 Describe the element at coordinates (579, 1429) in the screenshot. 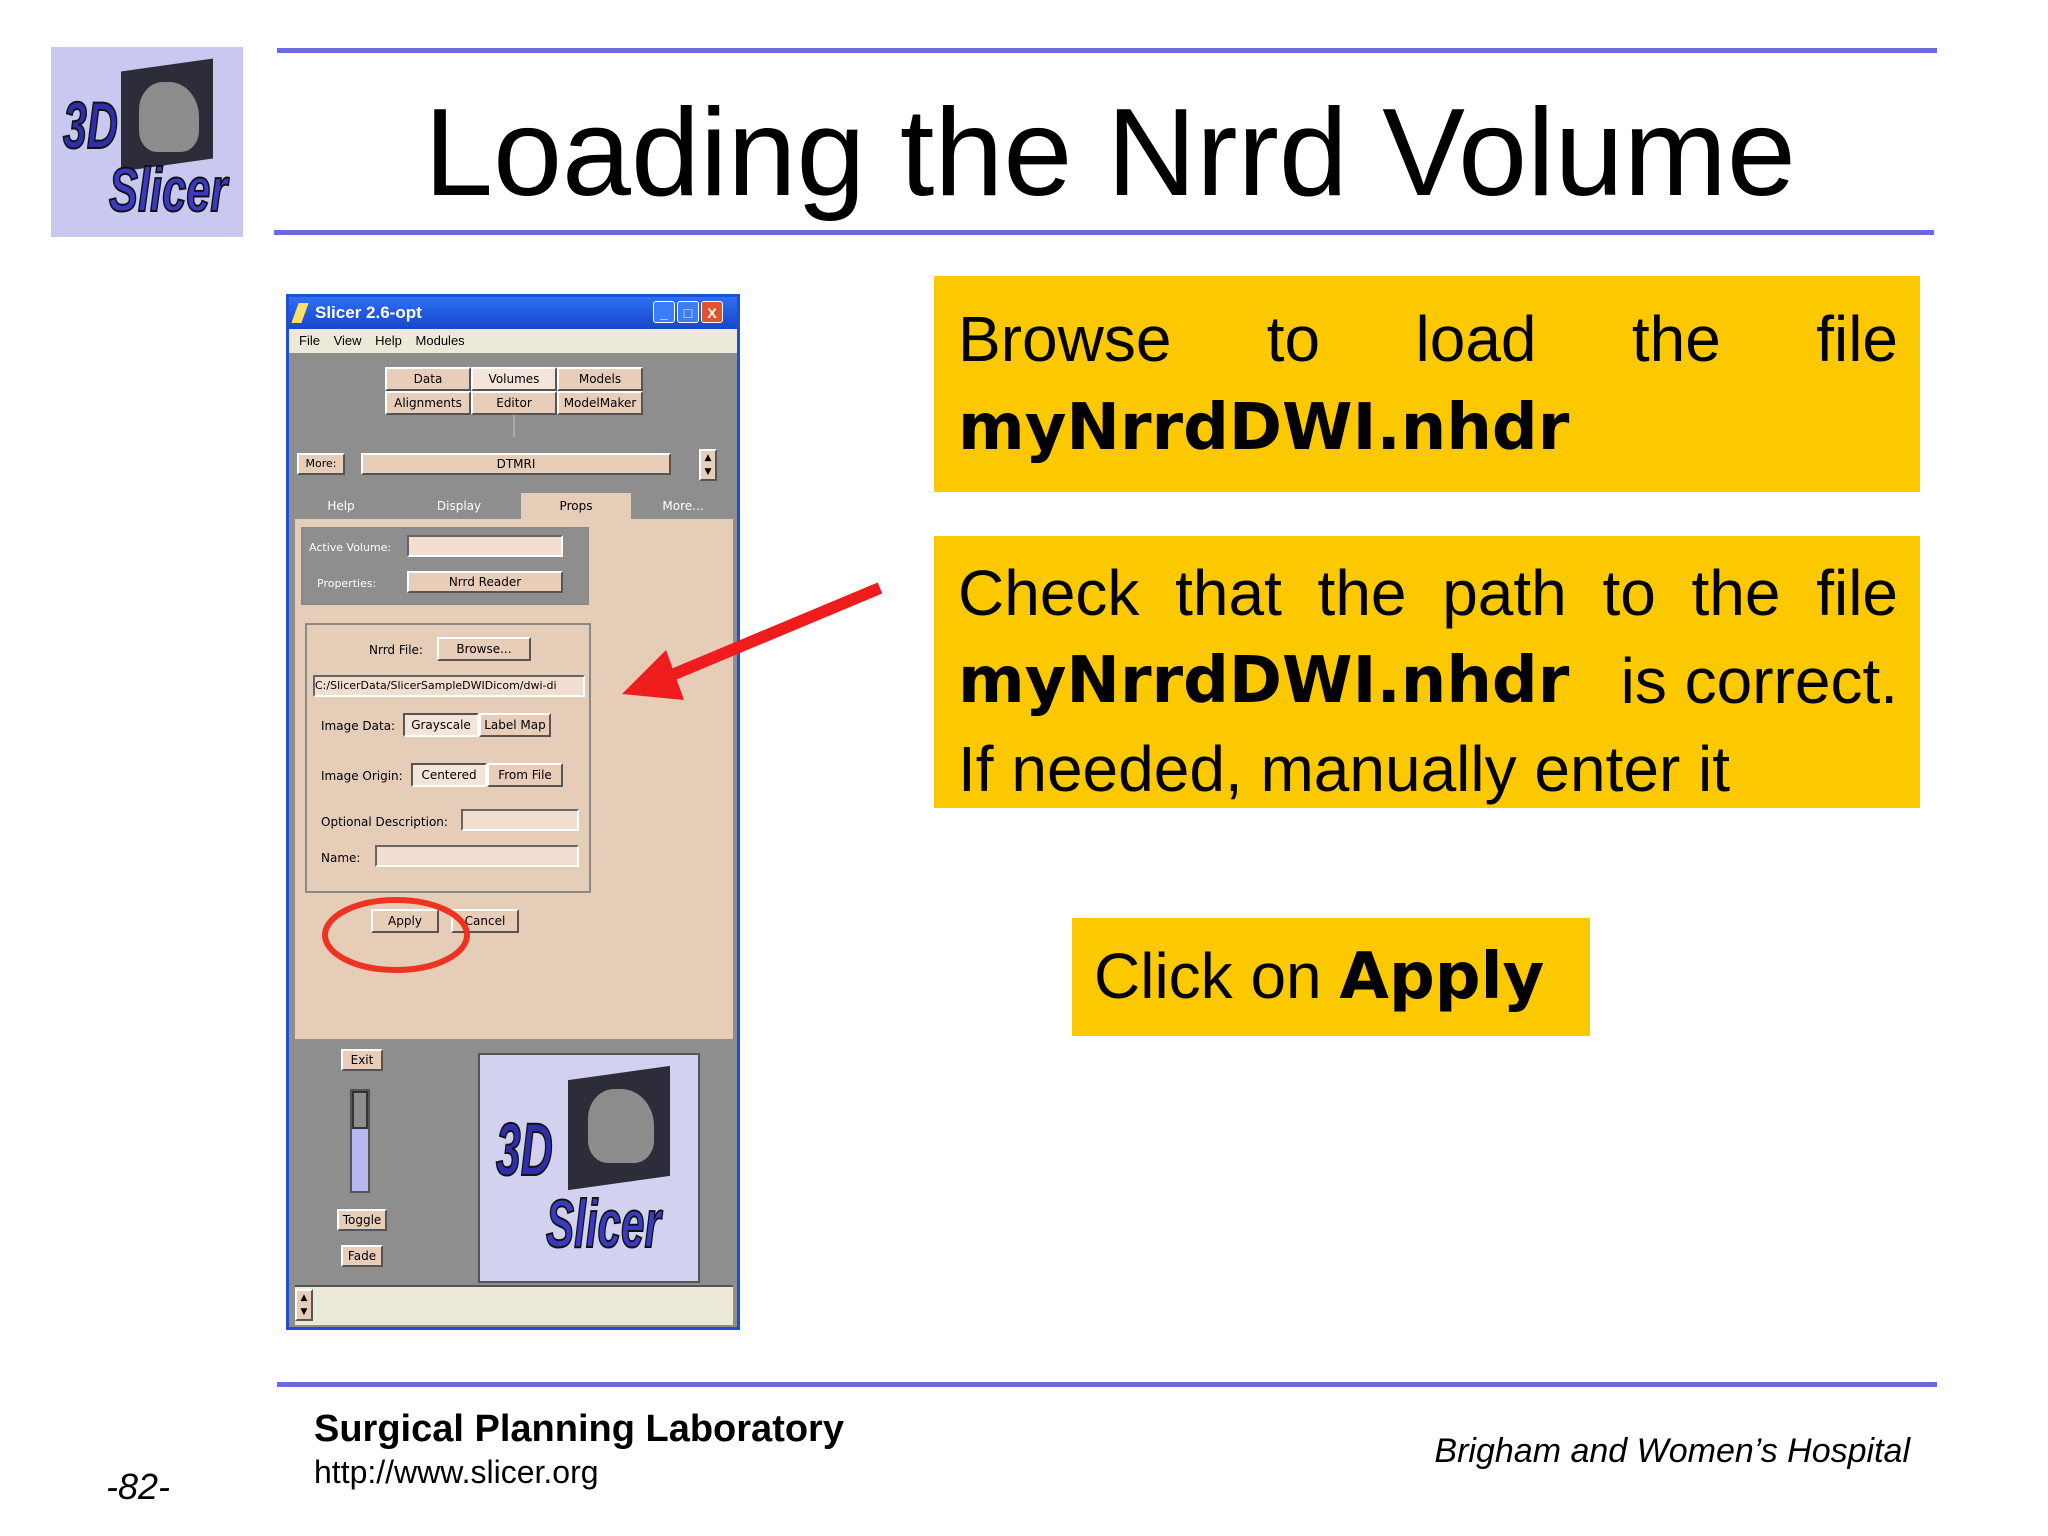

I see `footer-lab-name: Surgical Planning Laboratory` at that location.